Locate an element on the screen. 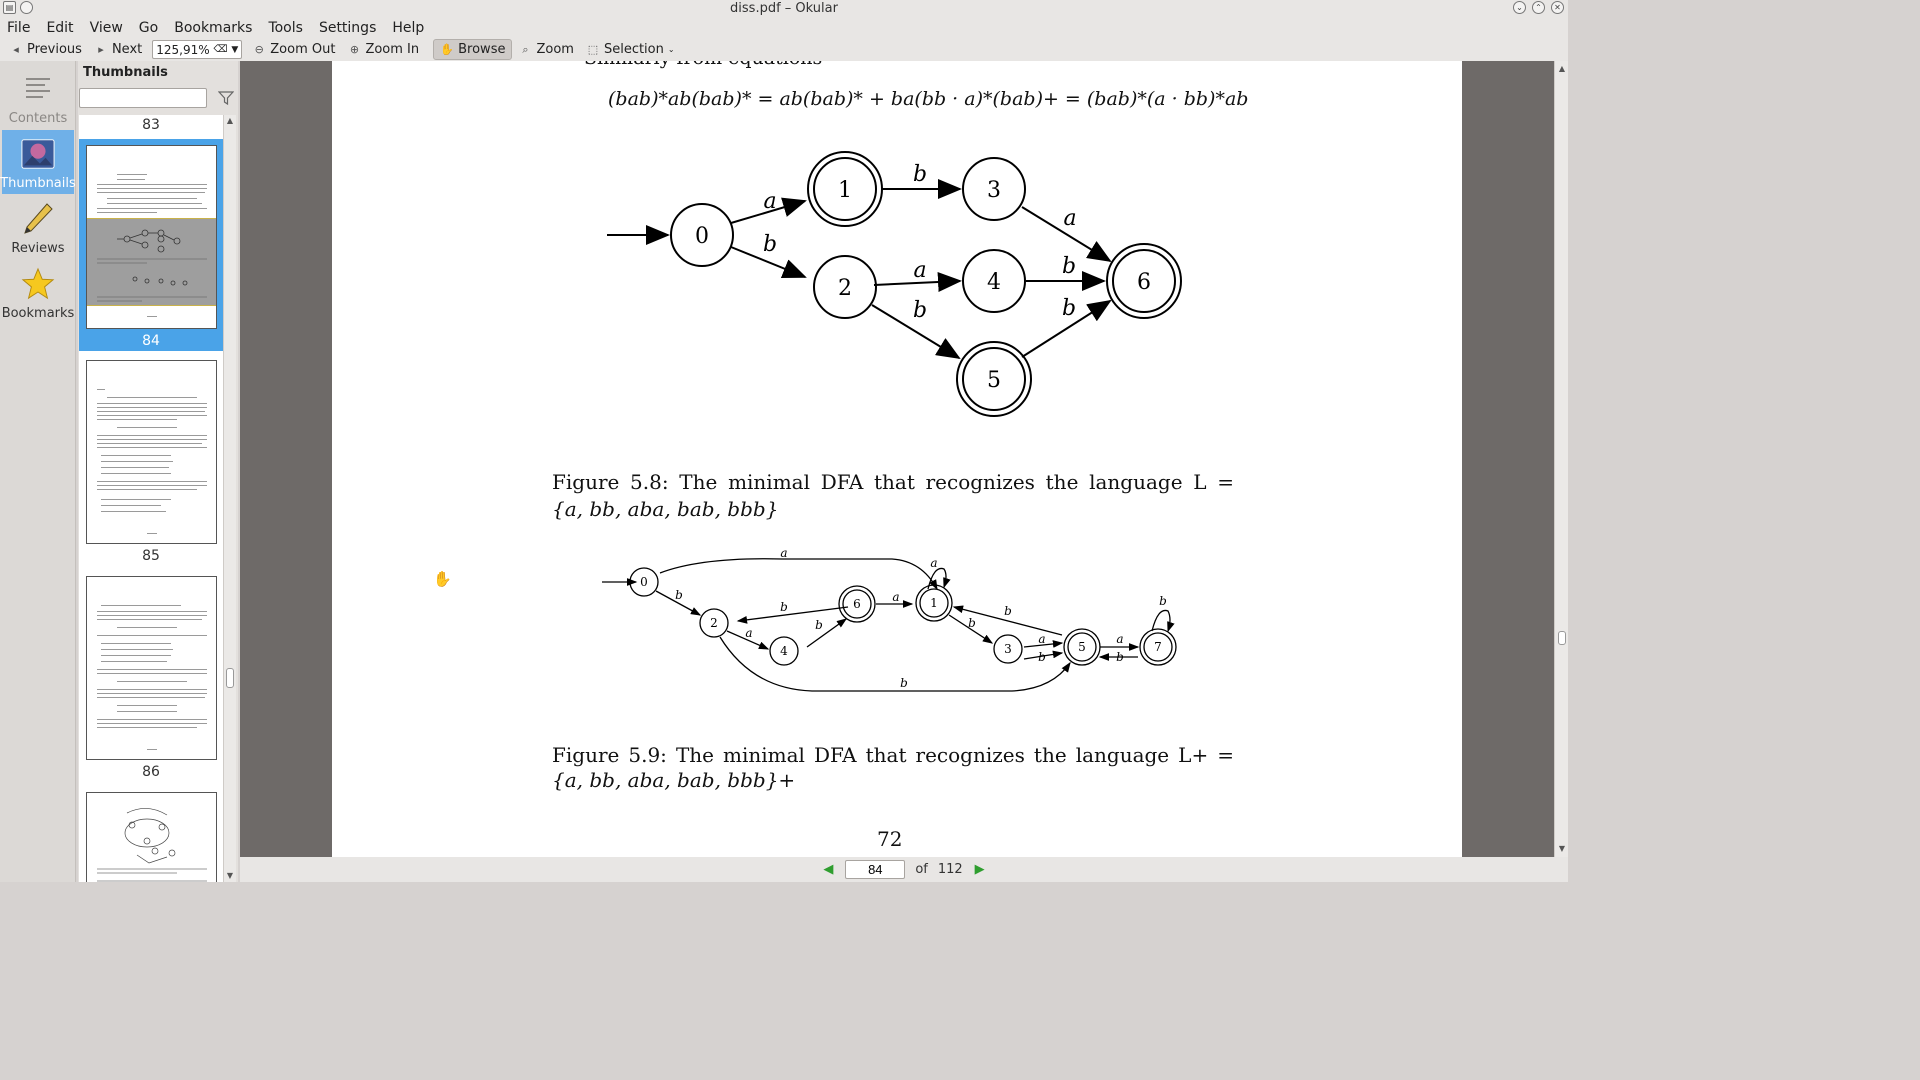  hand-icon: ✋ is located at coordinates (447, 49).